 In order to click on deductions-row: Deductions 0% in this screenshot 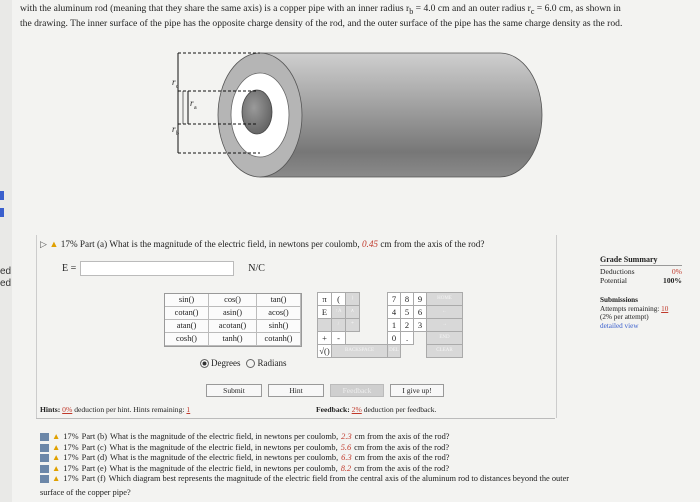, I will do `click(641, 271)`.